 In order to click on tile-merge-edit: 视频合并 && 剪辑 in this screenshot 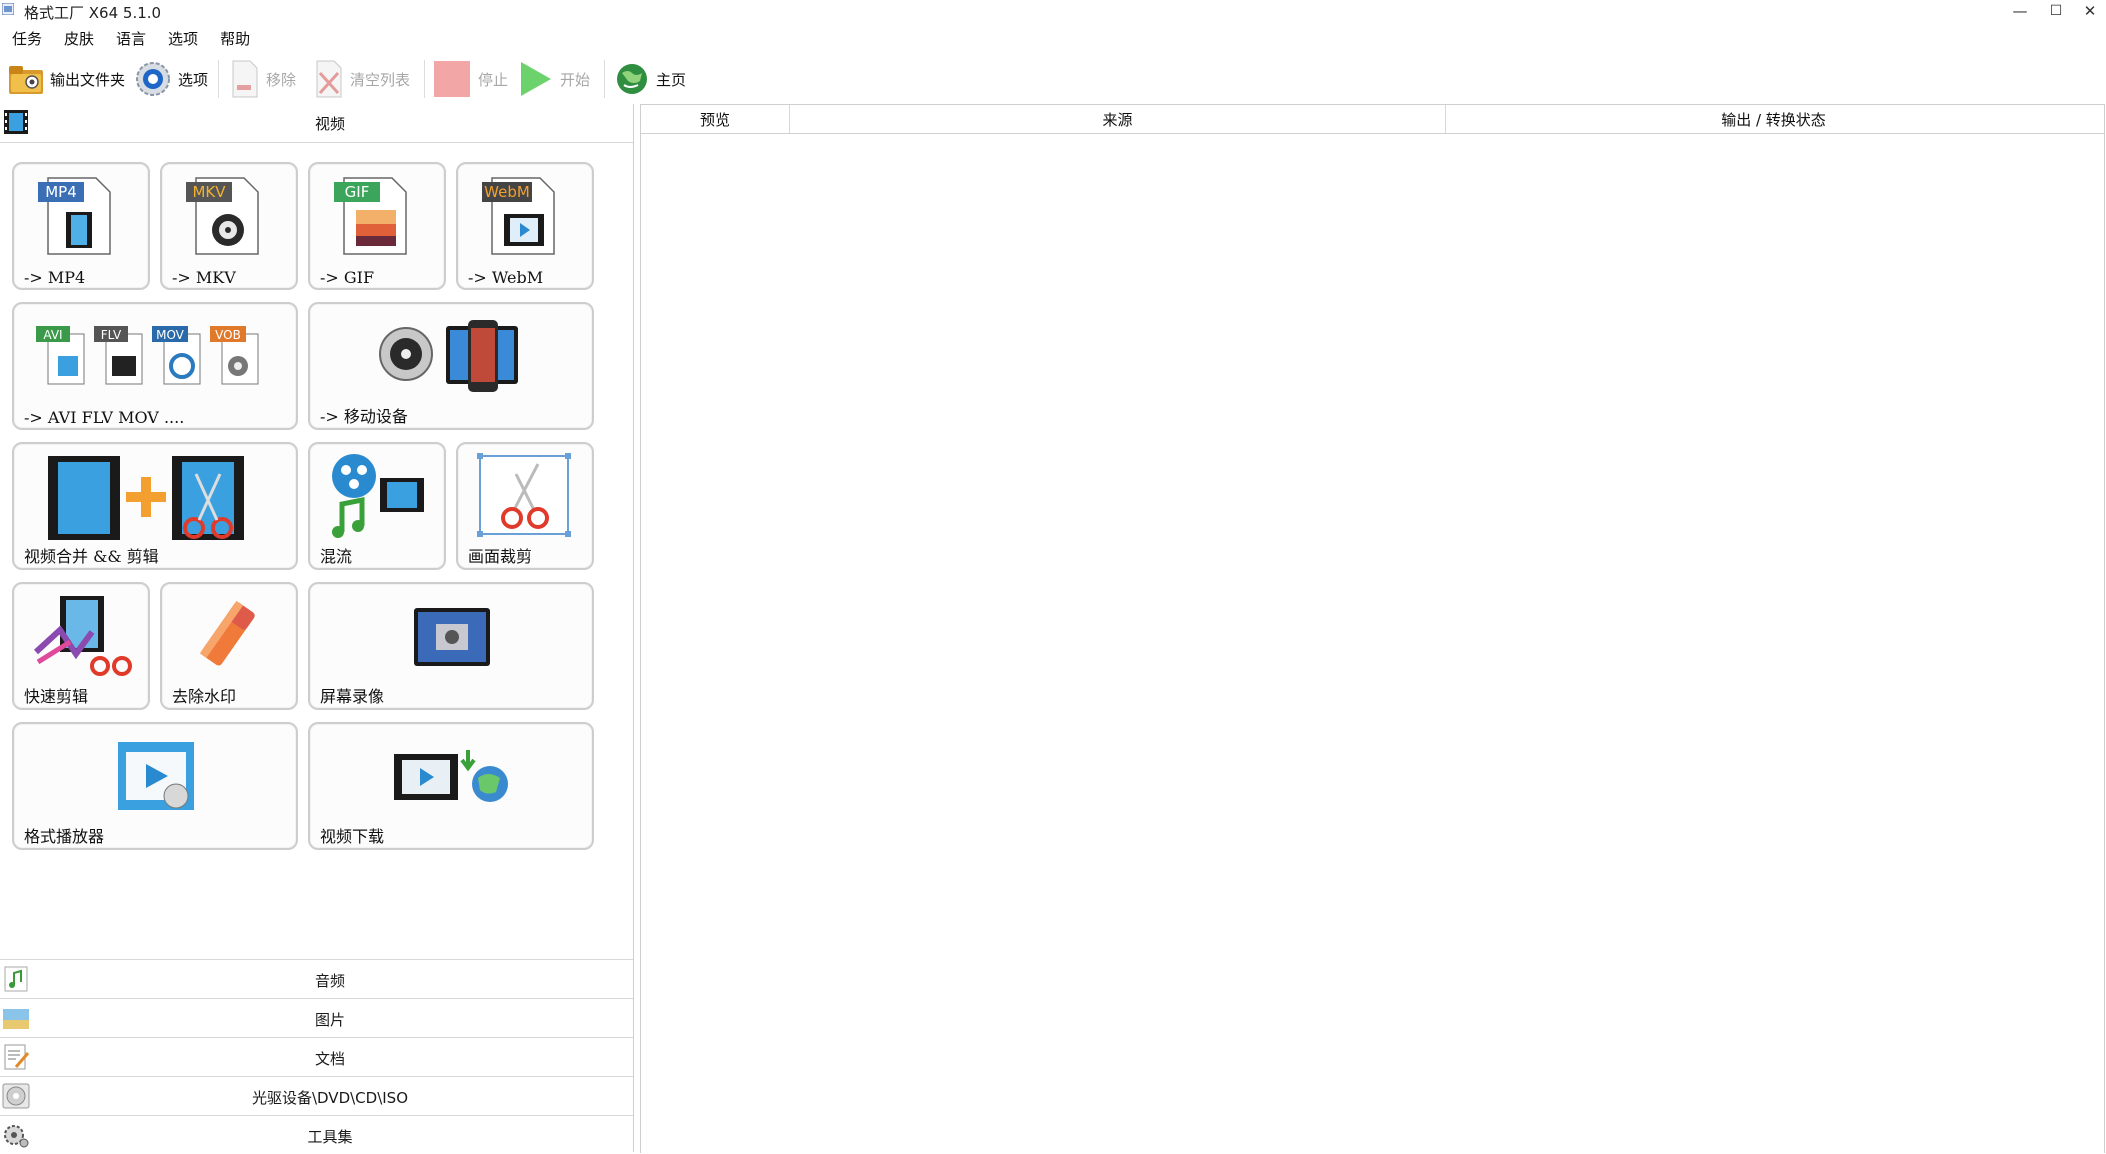, I will do `click(155, 506)`.